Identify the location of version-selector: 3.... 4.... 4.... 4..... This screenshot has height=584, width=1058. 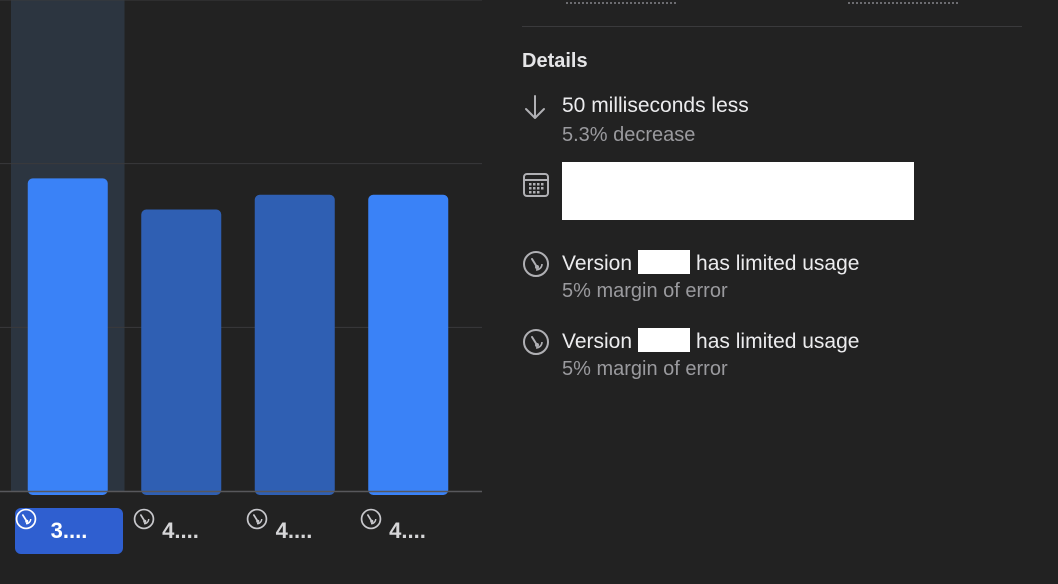
(241, 531).